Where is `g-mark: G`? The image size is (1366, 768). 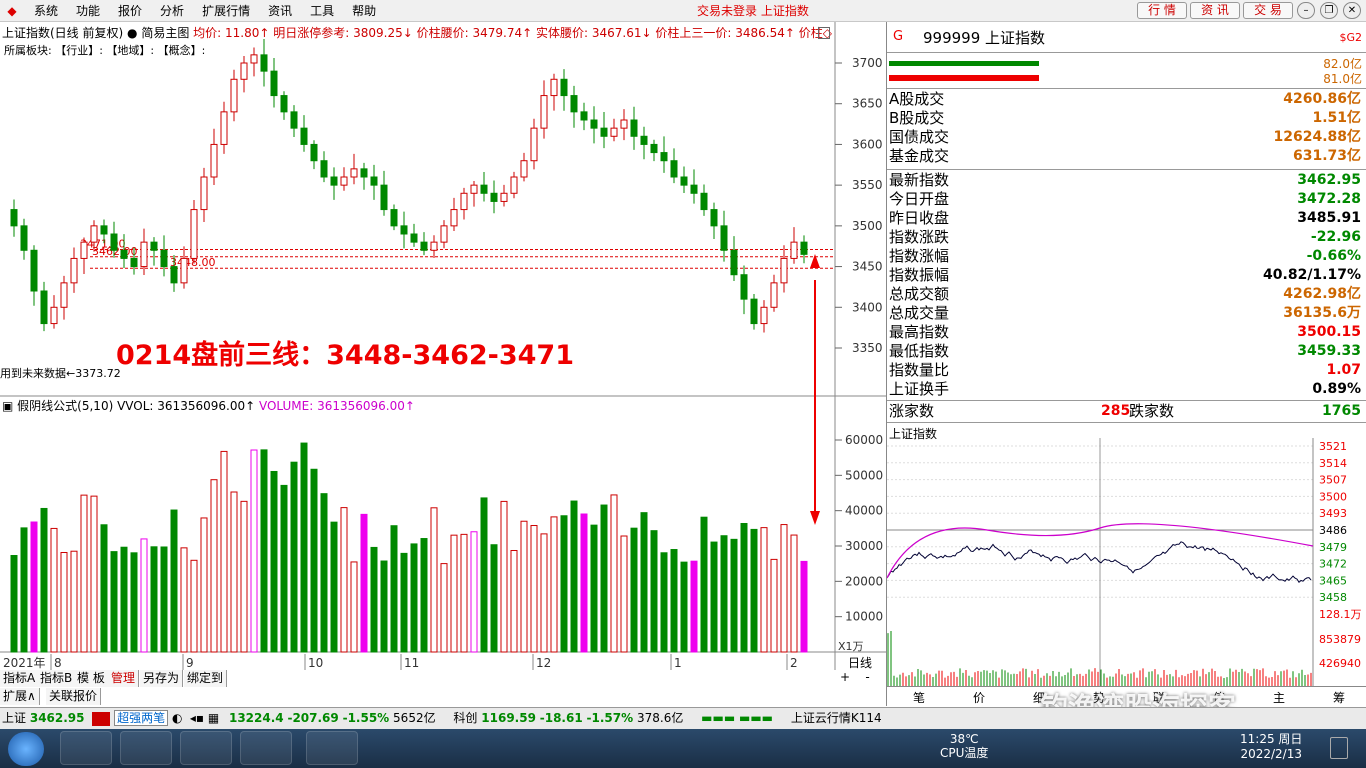 g-mark: G is located at coordinates (898, 36).